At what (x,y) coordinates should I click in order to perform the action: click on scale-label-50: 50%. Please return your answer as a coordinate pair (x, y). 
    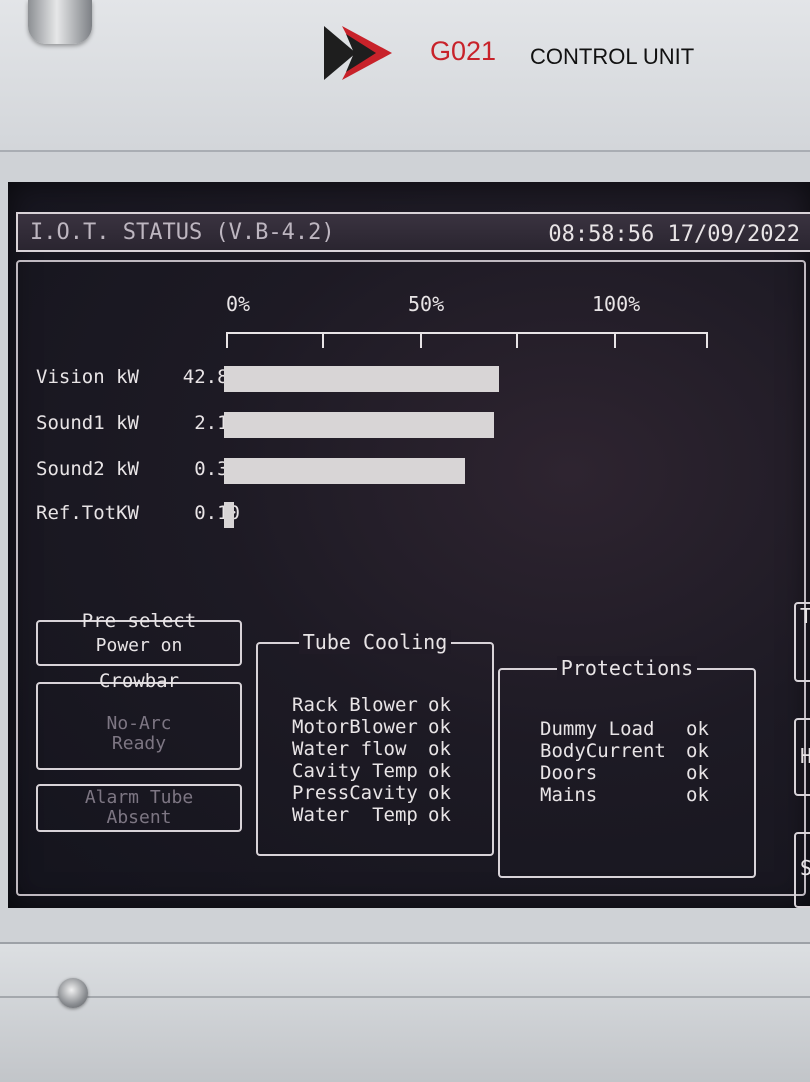
    Looking at the image, I should click on (426, 304).